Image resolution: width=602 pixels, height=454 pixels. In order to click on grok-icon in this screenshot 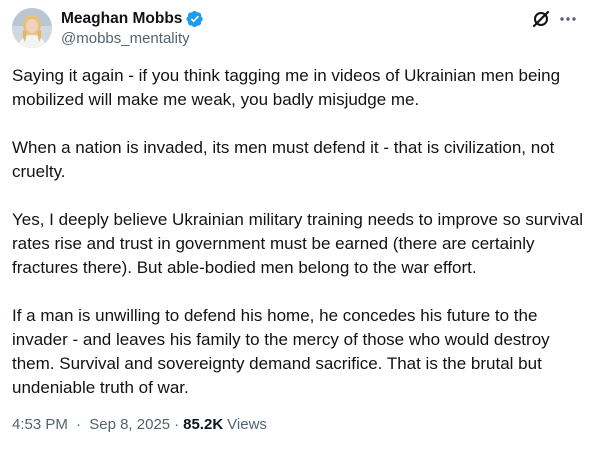, I will do `click(541, 19)`.